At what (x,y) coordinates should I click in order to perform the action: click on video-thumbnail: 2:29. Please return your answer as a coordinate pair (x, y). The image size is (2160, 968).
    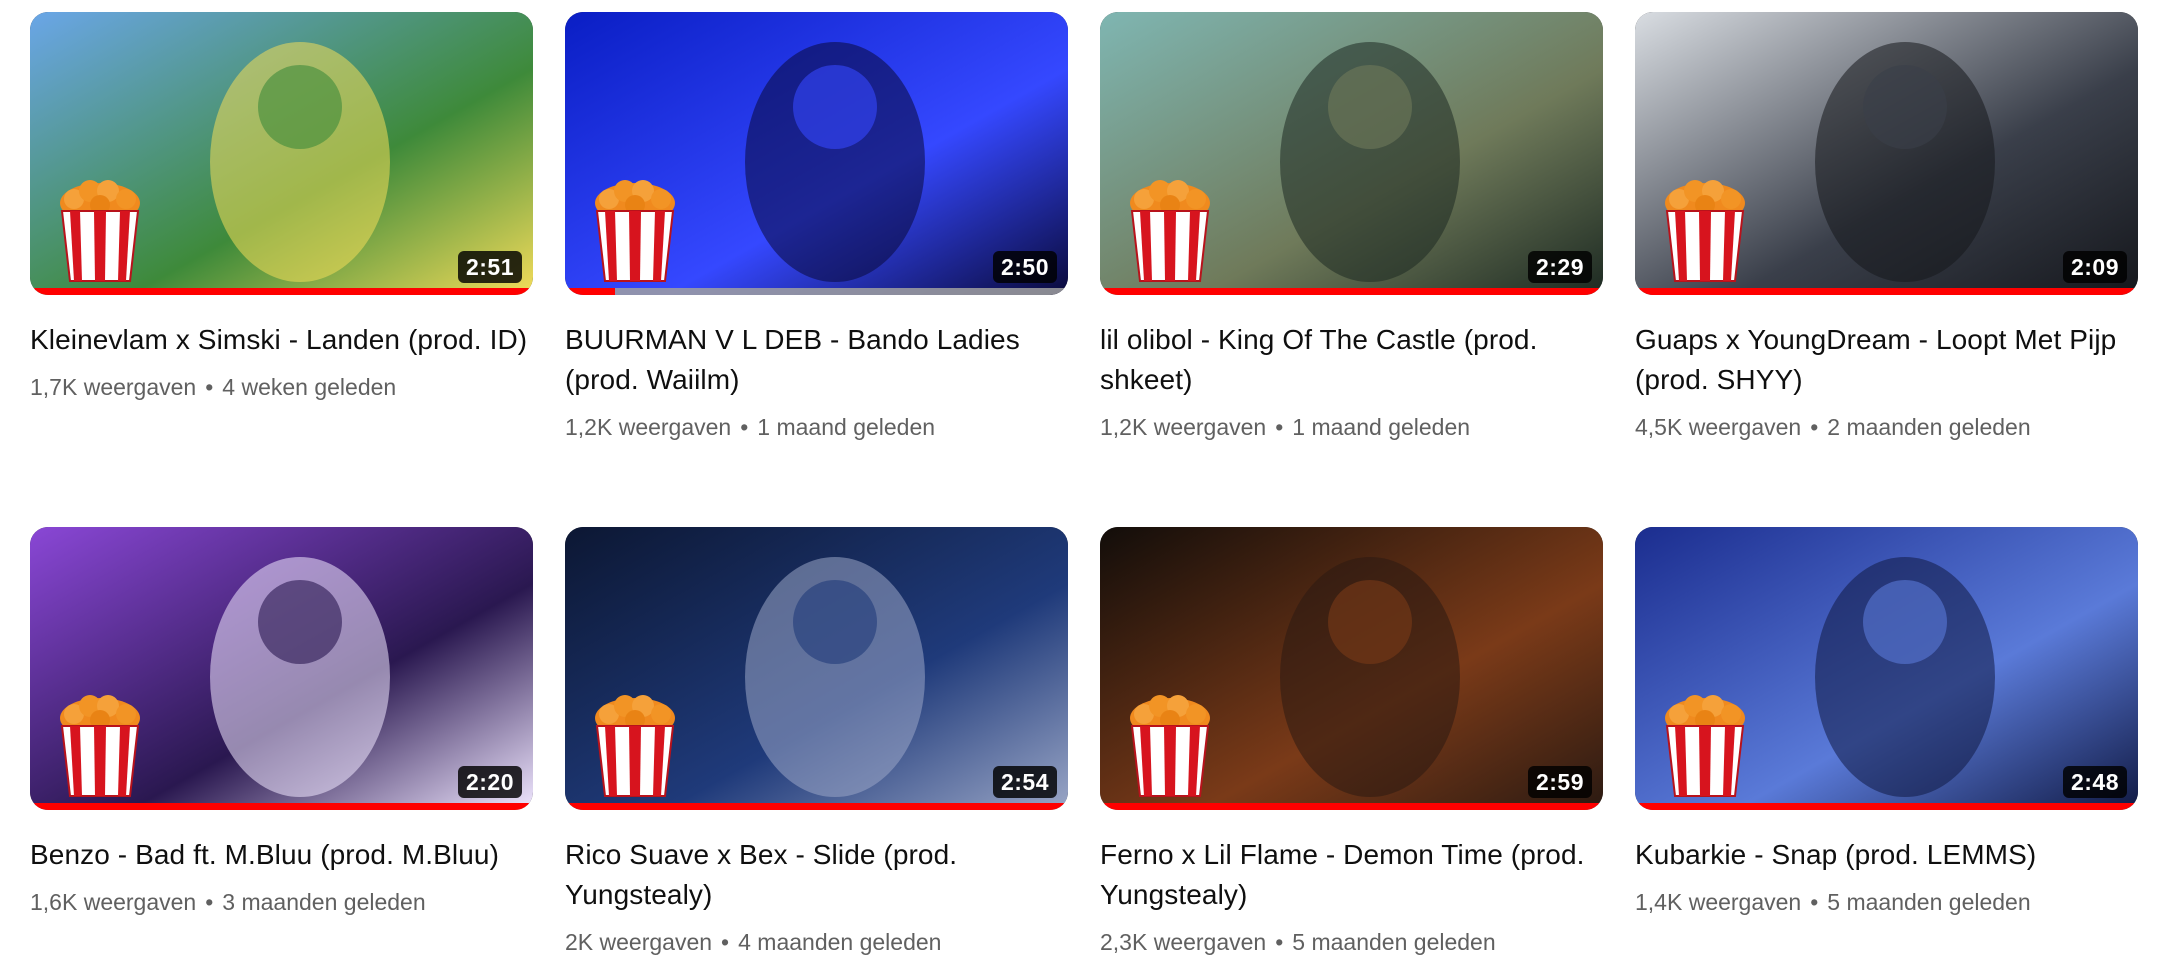
    Looking at the image, I should click on (1351, 153).